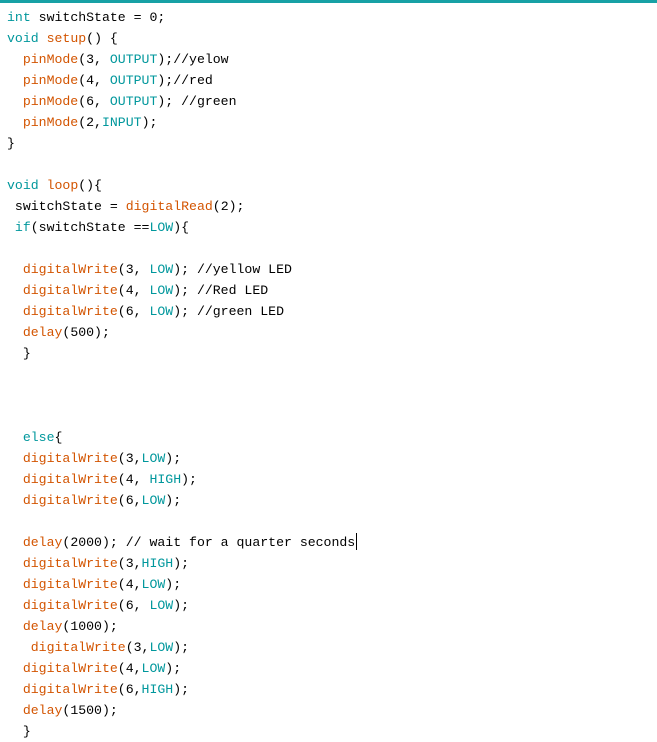 The image size is (657, 742). Describe the element at coordinates (332, 479) in the screenshot. I see `code-line: digitalWrite(4, HIGH);` at that location.